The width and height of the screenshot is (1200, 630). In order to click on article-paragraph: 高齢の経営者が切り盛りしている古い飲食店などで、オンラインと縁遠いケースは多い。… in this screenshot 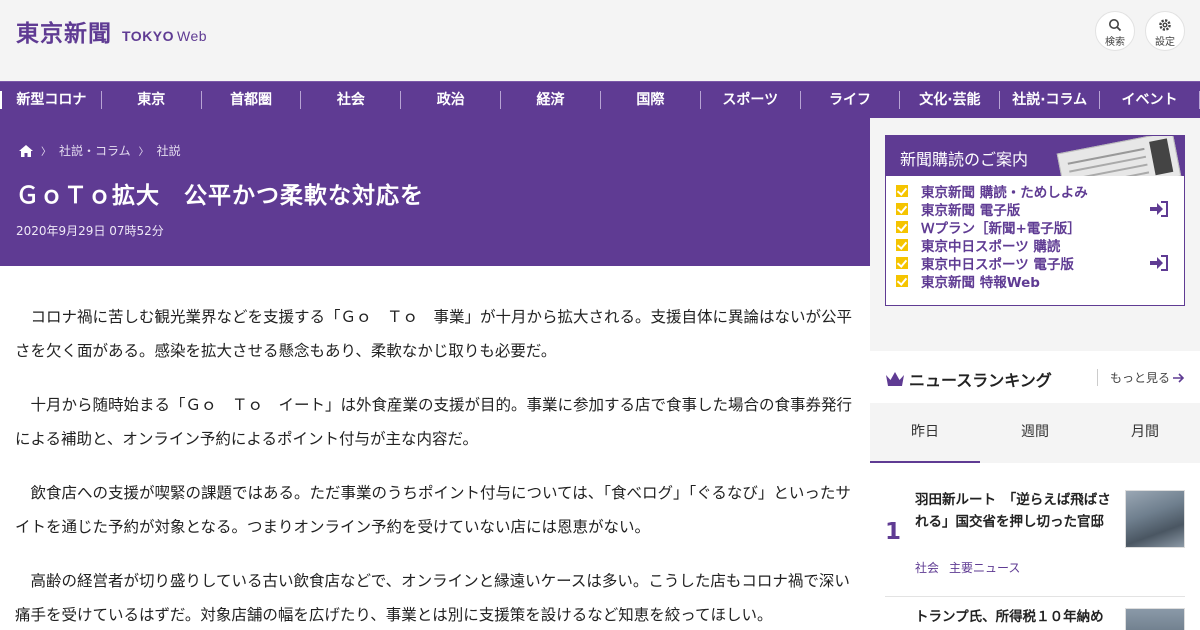, I will do `click(432, 598)`.